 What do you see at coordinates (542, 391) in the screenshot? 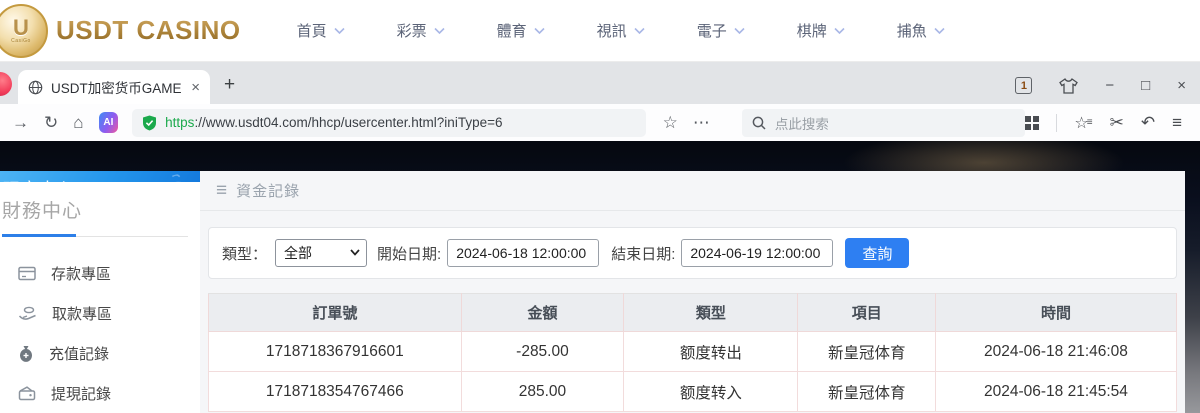
I see `cell-amount: 285.00` at bounding box center [542, 391].